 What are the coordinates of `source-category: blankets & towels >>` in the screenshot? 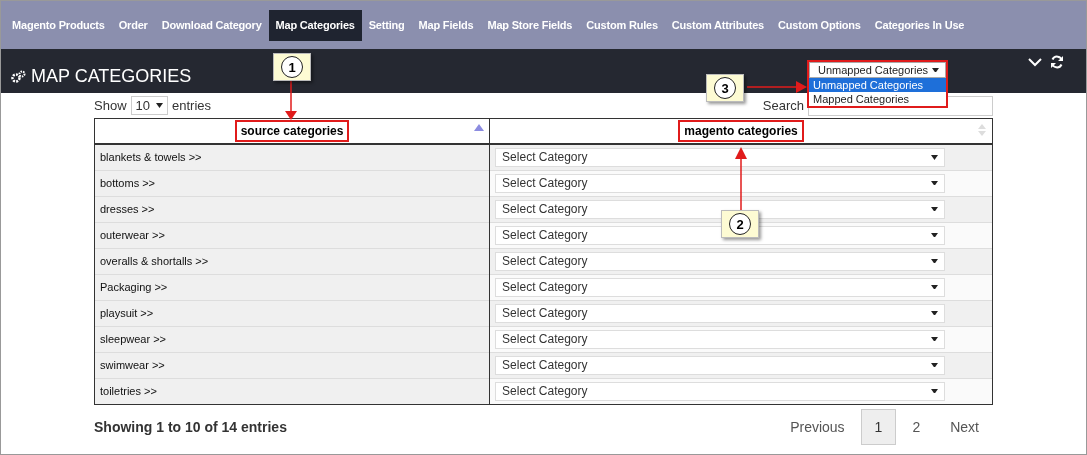 It's located at (151, 157).